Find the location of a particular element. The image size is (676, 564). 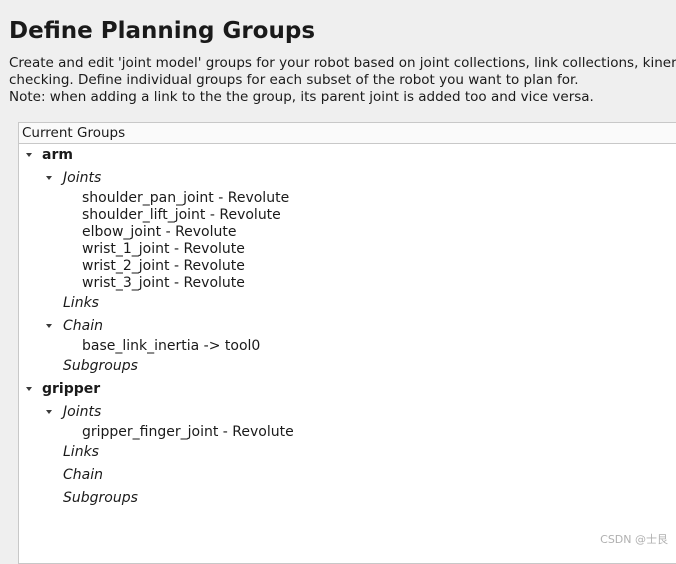

arm-subgroups-node: Subgroups is located at coordinates (100, 366).